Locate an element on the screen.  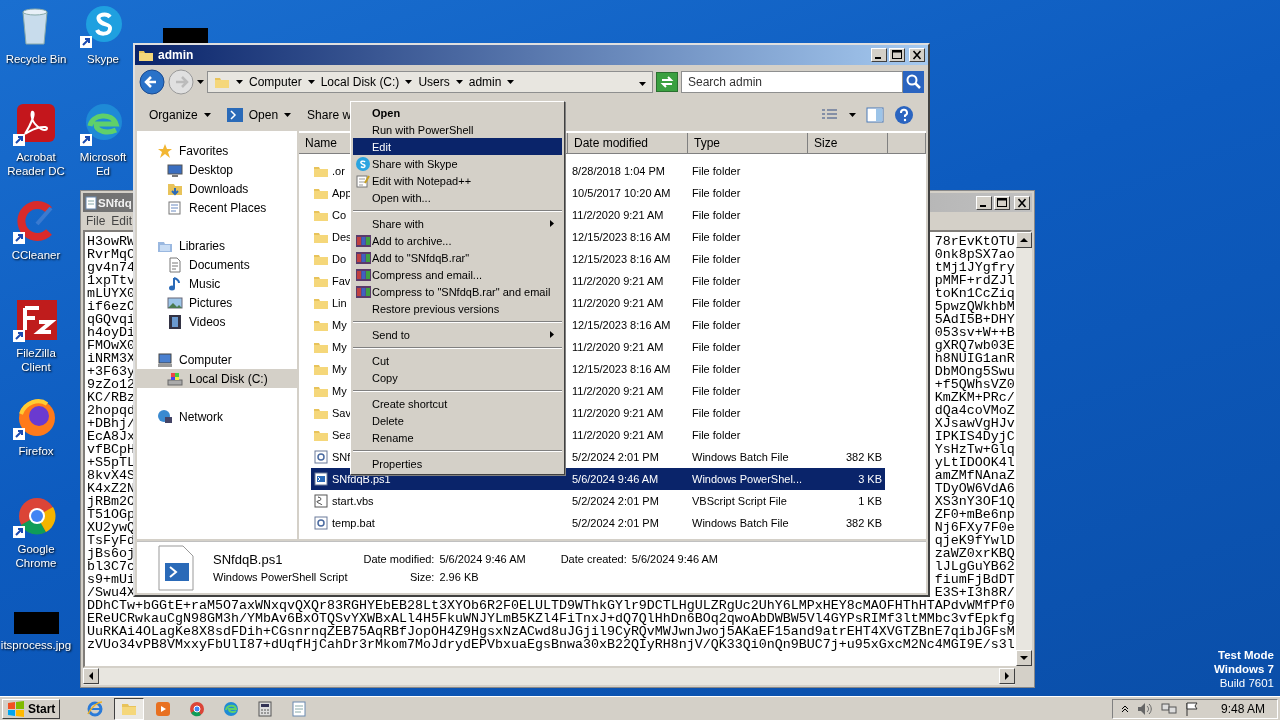
file-type: File folder is located at coordinates (716, 215).